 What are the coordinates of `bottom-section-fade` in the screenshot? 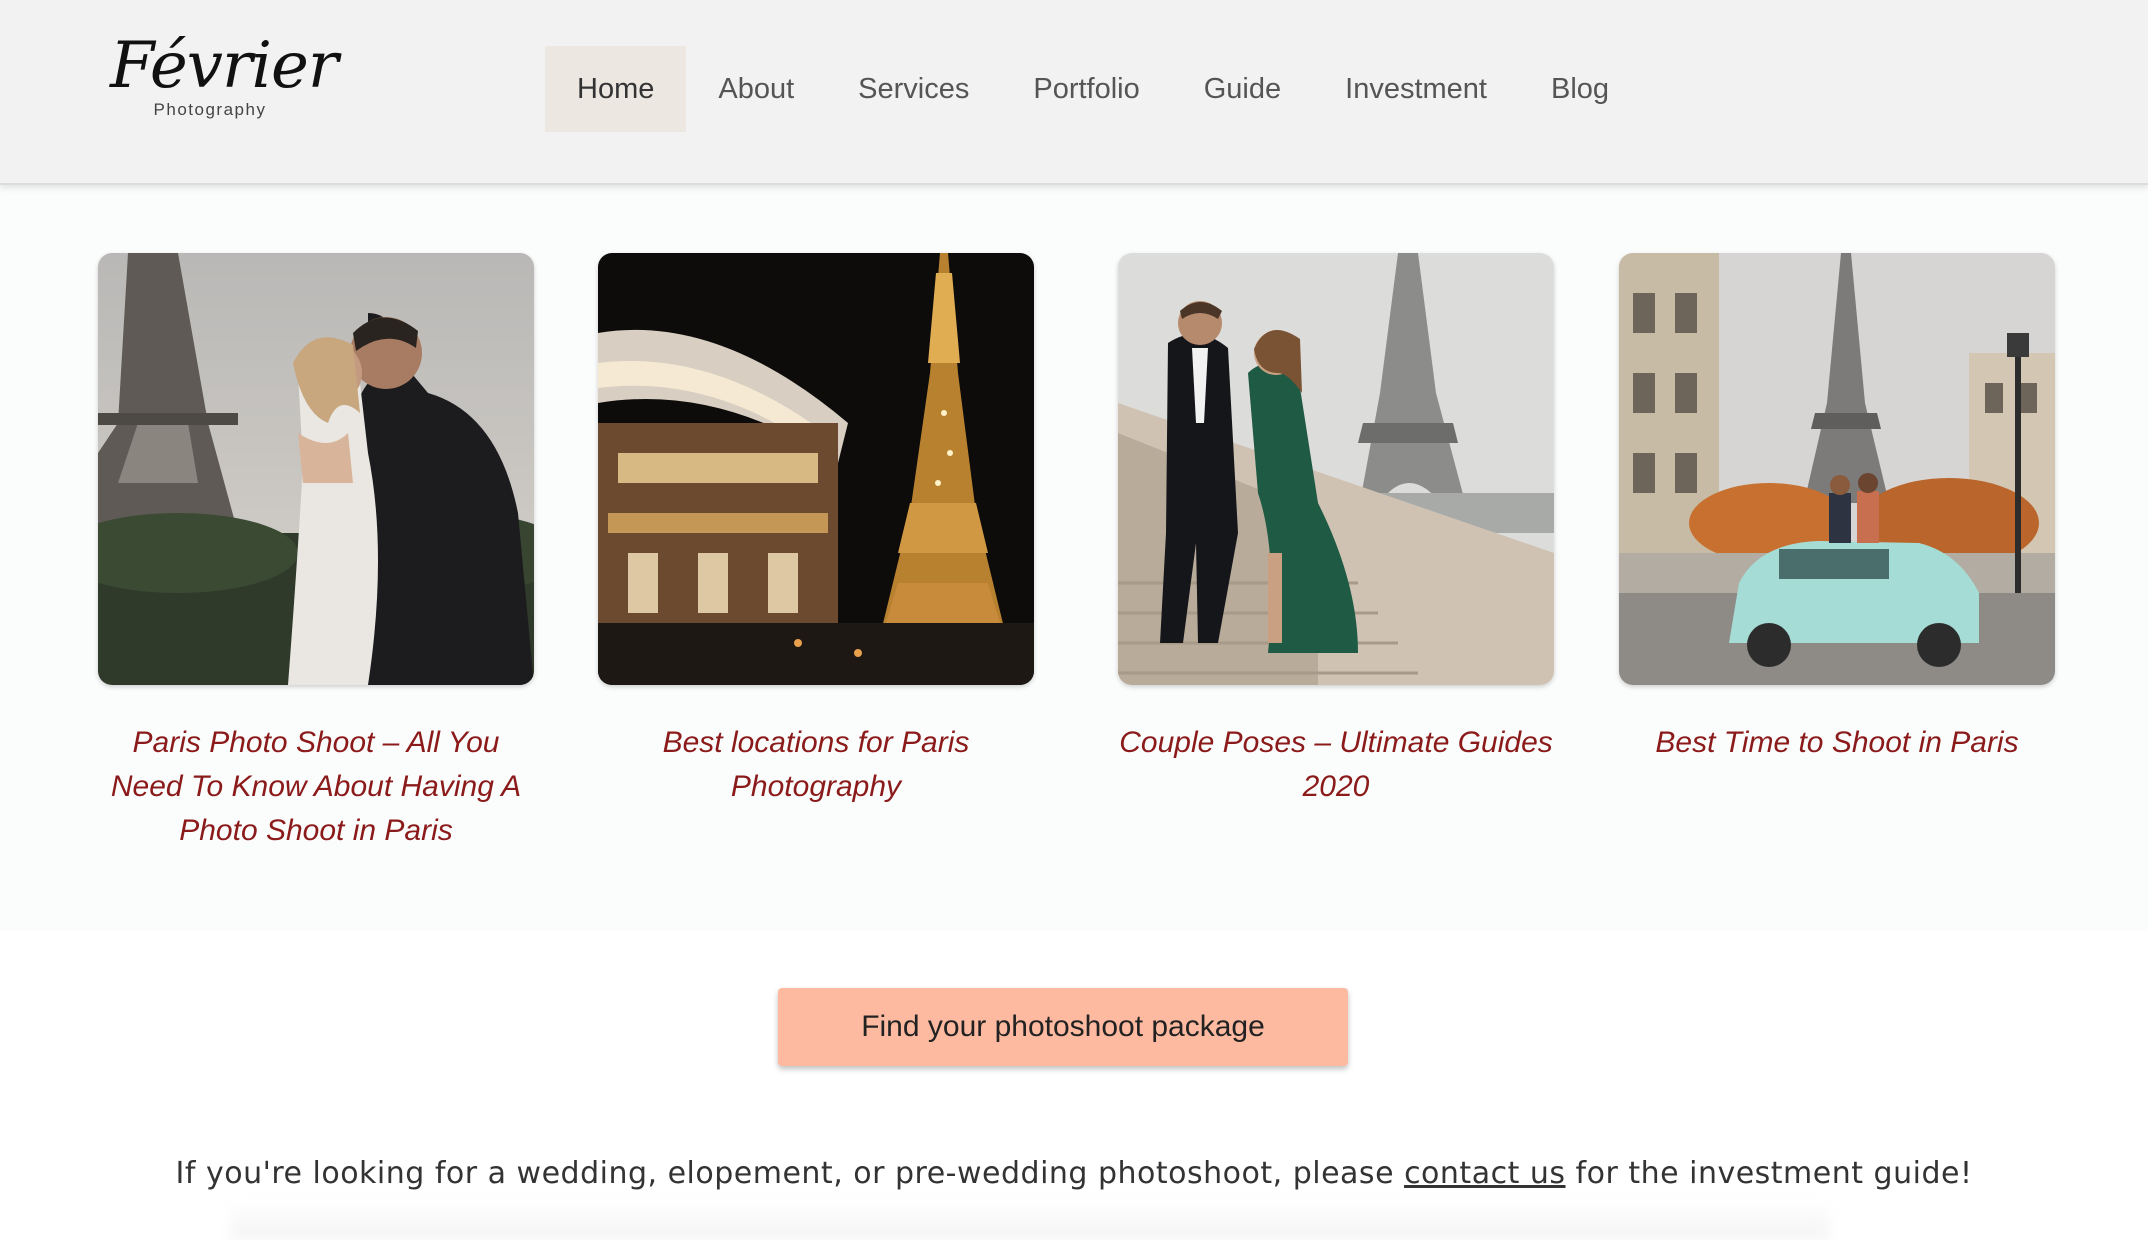 It's located at (1030, 1220).